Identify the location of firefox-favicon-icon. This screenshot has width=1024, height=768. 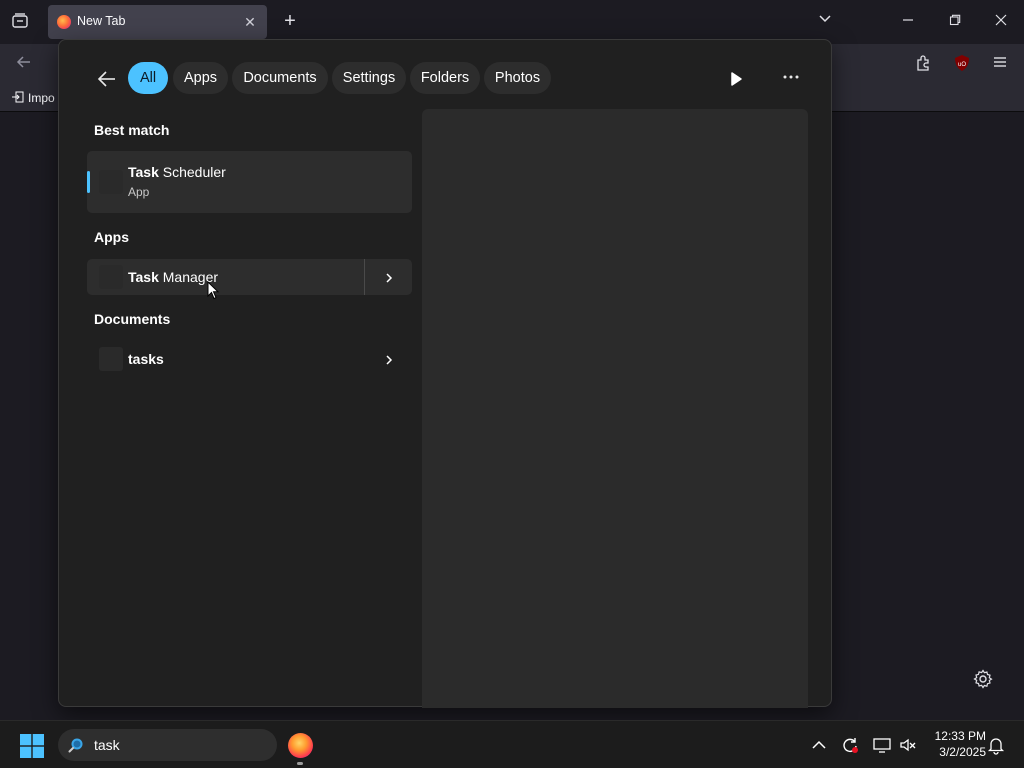
(64, 22).